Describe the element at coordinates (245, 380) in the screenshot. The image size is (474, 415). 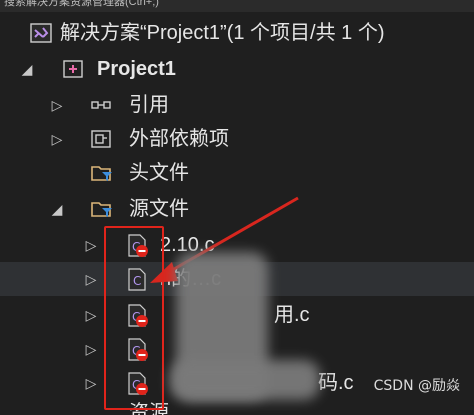
I see `privacy-blur` at that location.